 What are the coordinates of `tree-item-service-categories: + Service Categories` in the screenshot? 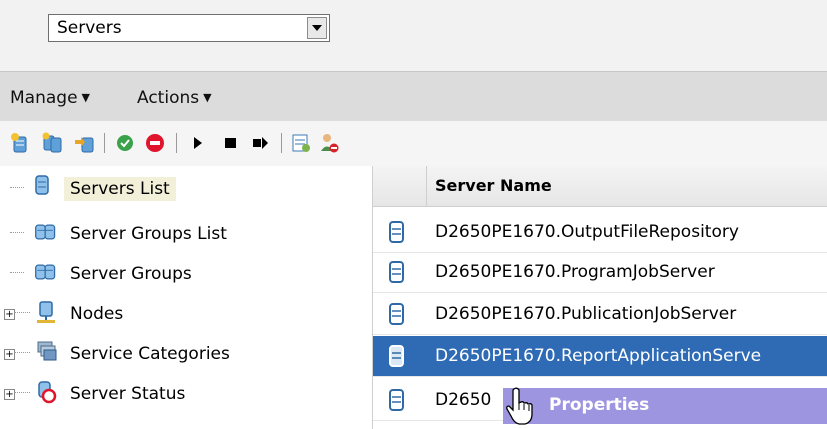 It's located at (185, 355).